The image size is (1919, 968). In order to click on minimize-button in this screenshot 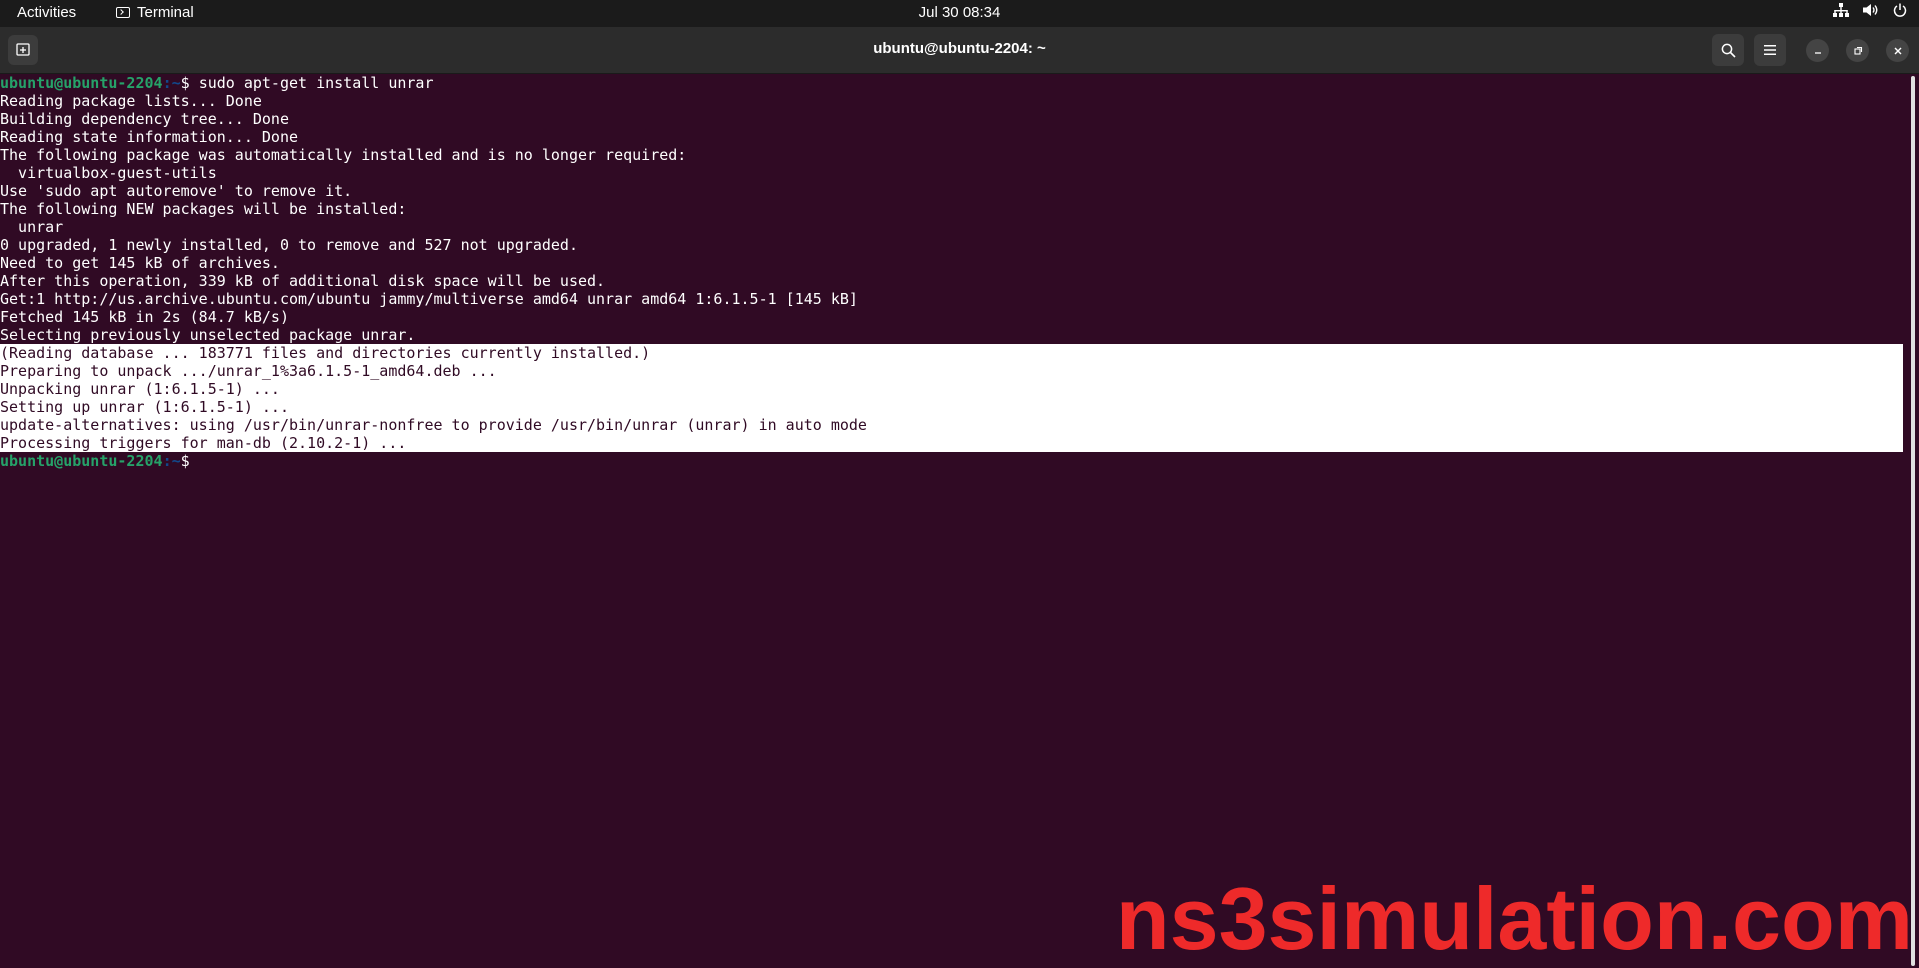, I will do `click(1817, 50)`.